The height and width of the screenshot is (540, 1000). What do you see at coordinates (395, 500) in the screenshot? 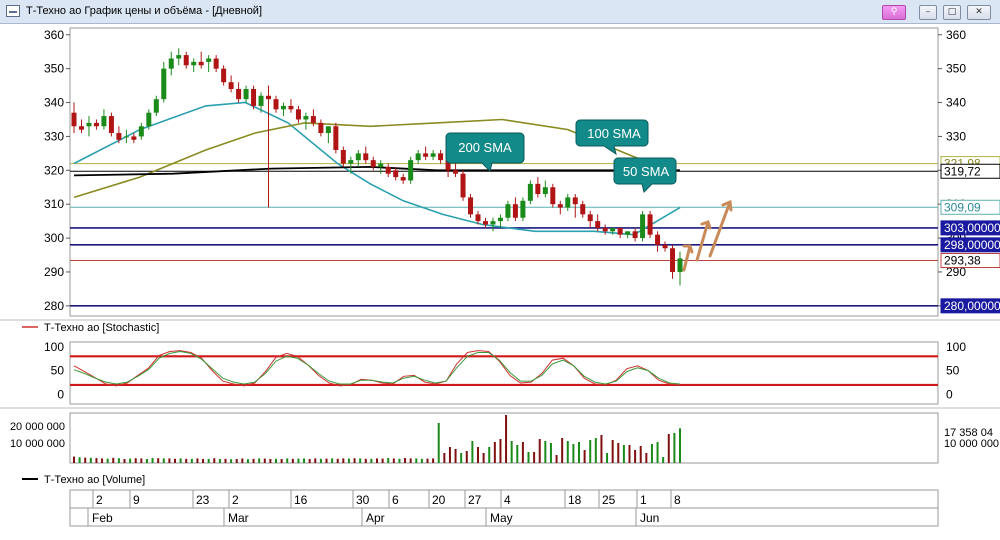
I see `day-tick-label: 6` at bounding box center [395, 500].